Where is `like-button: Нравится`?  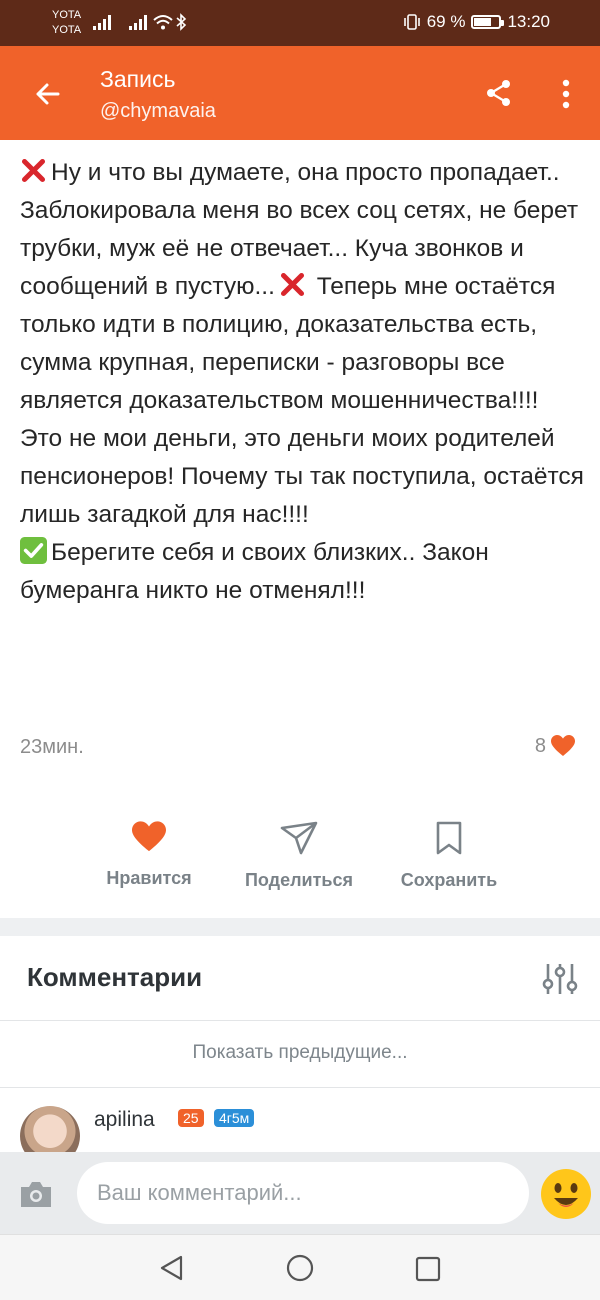 like-button: Нравится is located at coordinates (149, 850).